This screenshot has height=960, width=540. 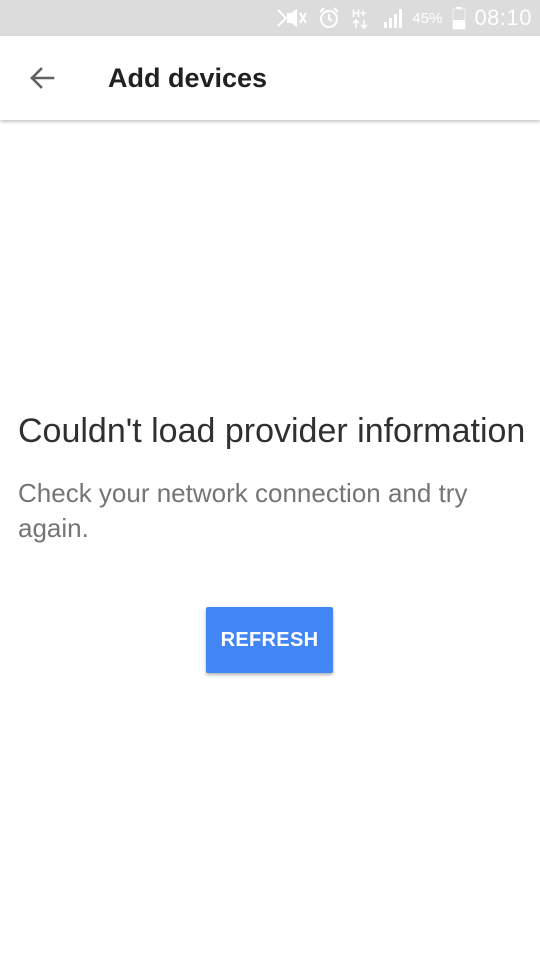 I want to click on network-hplus-icon: H+, so click(x=361, y=18).